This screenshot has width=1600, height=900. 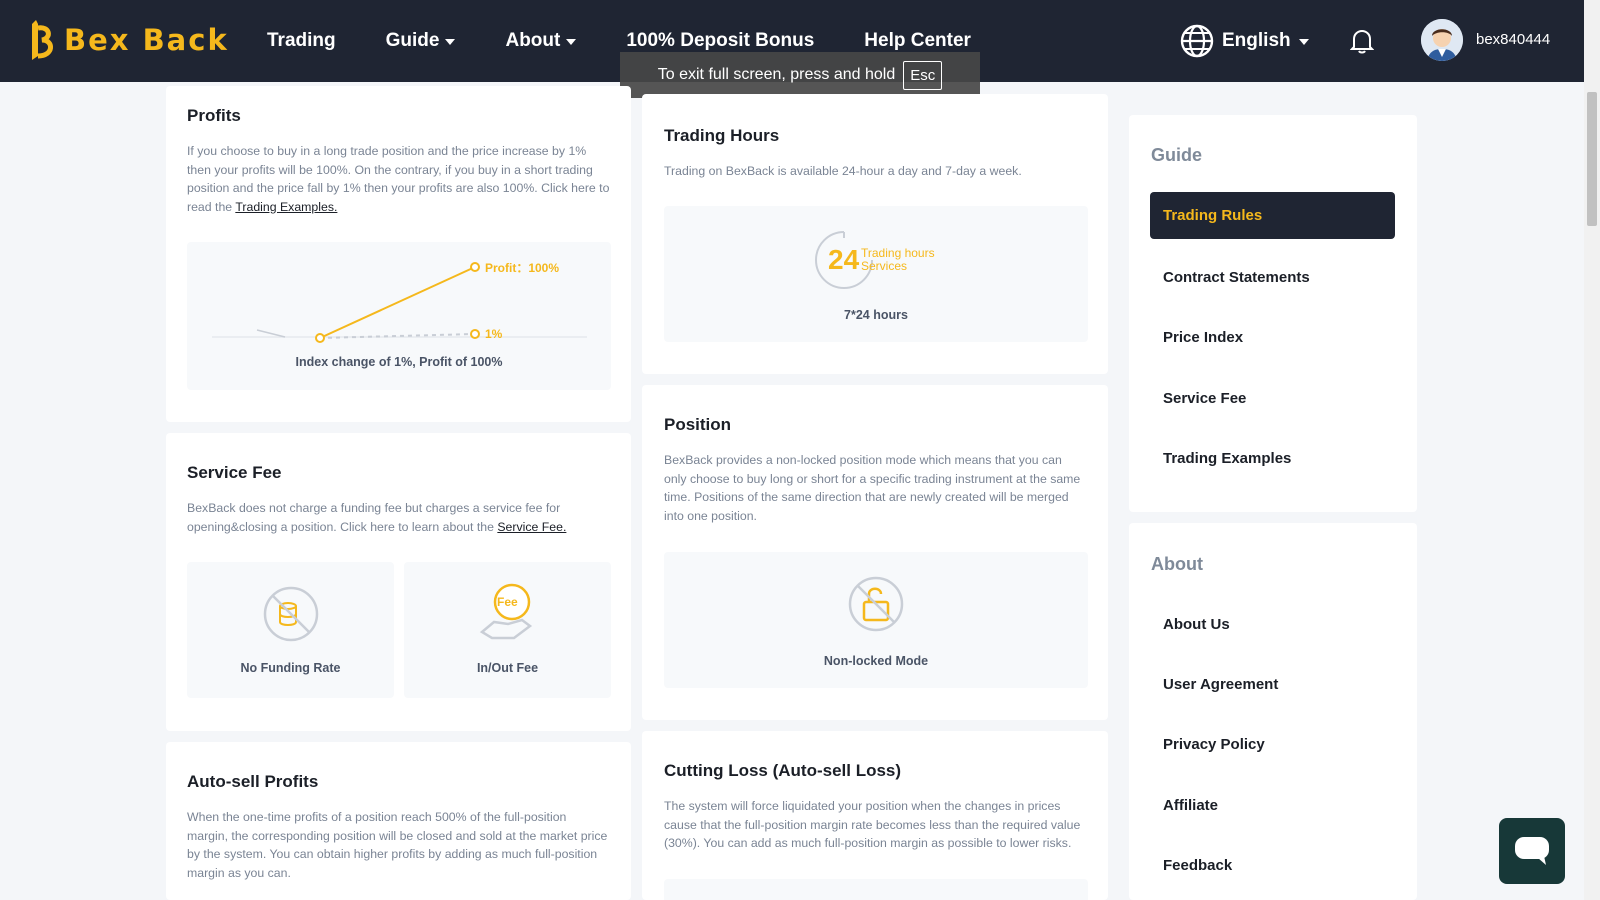 I want to click on trading-hours-caption: 7*24 hours, so click(x=876, y=315).